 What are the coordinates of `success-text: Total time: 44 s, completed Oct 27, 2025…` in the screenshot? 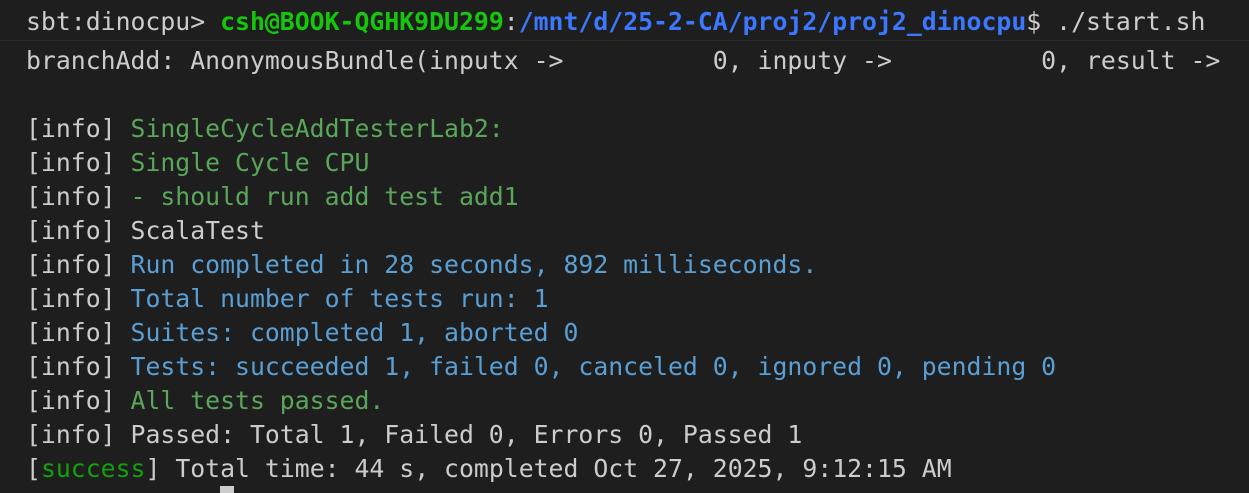 It's located at (563, 468).